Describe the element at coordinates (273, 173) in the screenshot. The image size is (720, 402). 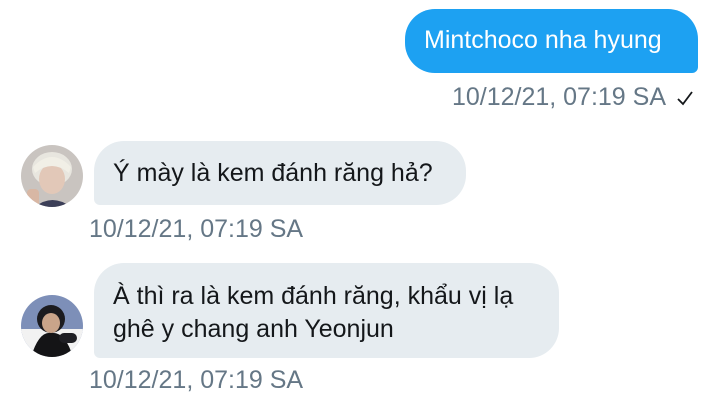
I see `message-text: Ý mày là kem đánh răng hả?` at that location.